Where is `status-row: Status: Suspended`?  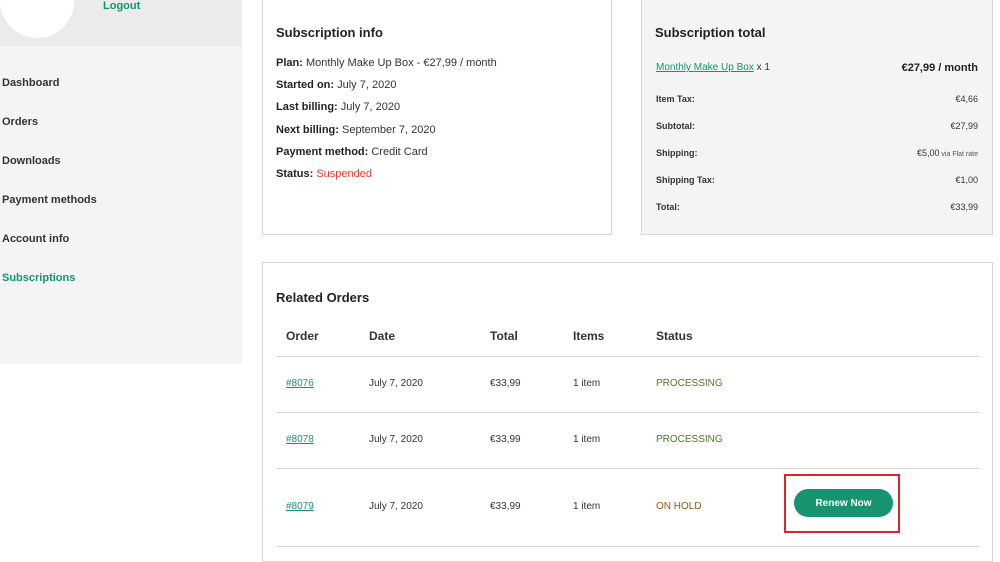 status-row: Status: Suspended is located at coordinates (324, 174).